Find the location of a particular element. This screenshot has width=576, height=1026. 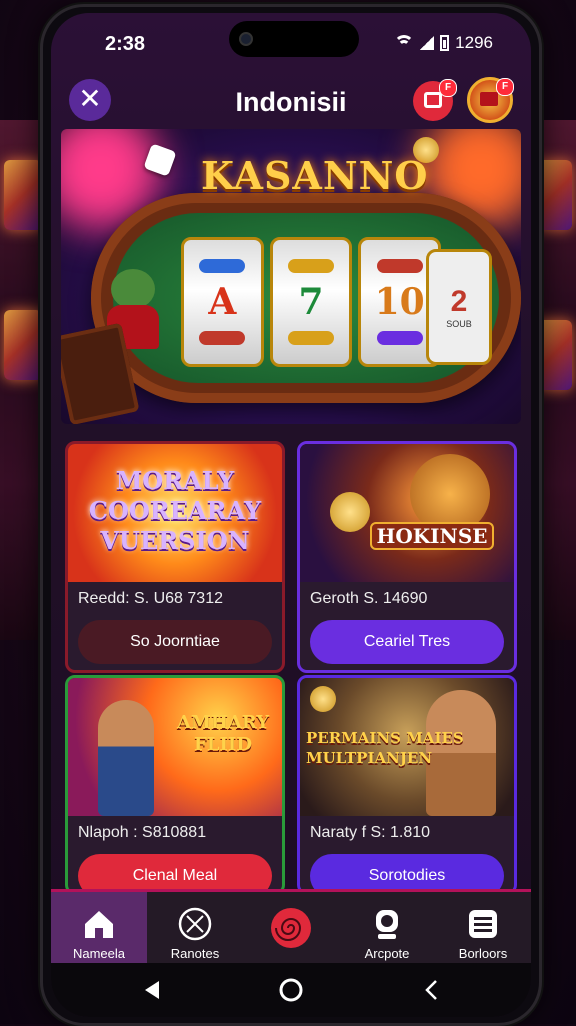

person-illustration is located at coordinates (126, 758).